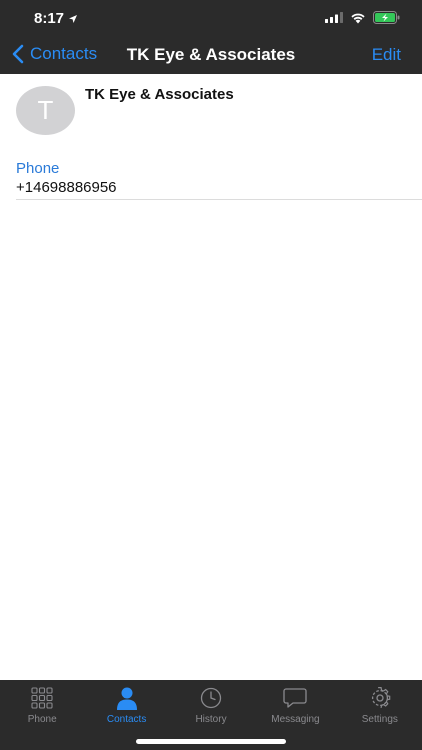 Image resolution: width=422 pixels, height=750 pixels. Describe the element at coordinates (211, 18) in the screenshot. I see `status-bar: 8:17` at that location.